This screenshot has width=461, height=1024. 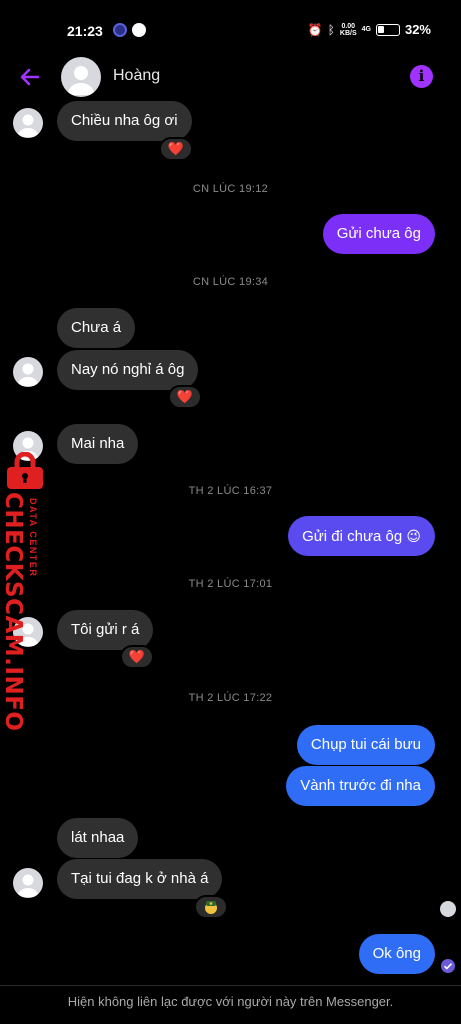 I want to click on message-bubble-outgoing: Vành trước đi nha, so click(x=360, y=786).